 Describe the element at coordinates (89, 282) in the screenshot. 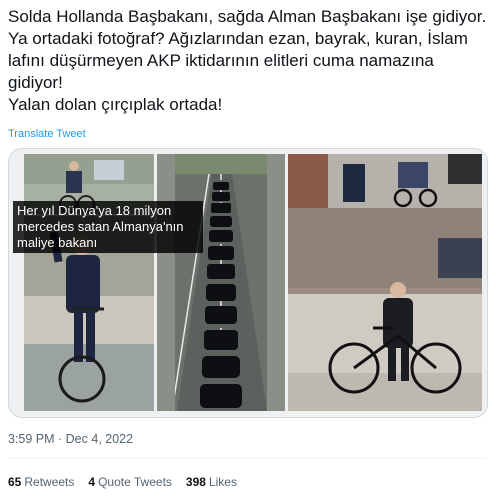

I see `photo-dutch-pm-cycling` at that location.